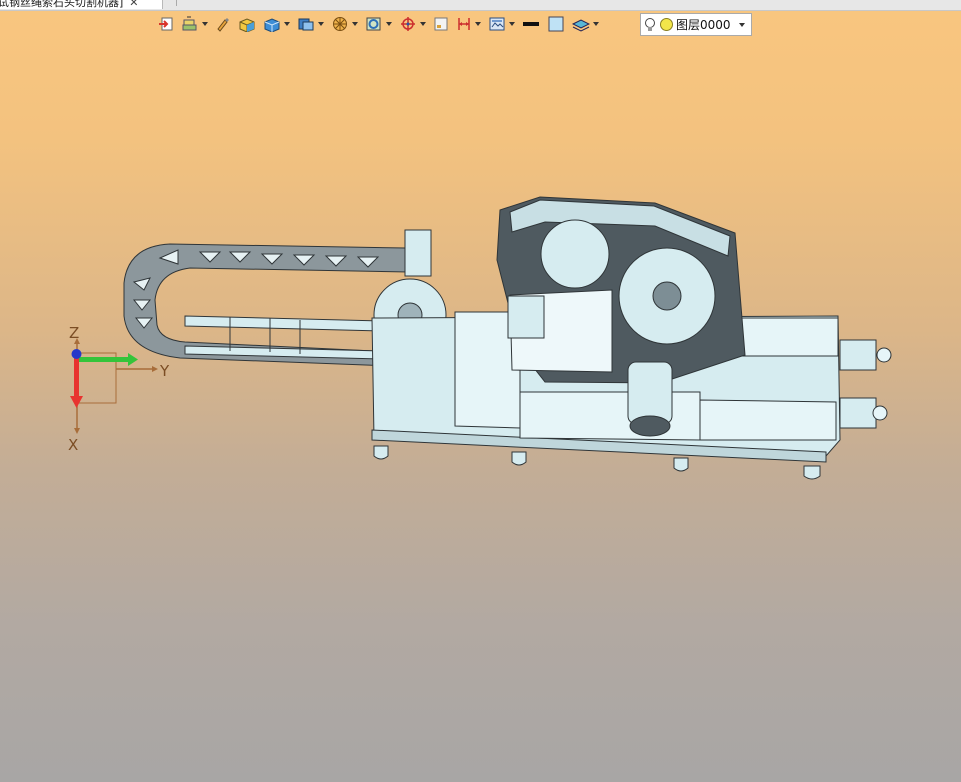 This screenshot has height=782, width=961. Describe the element at coordinates (650, 393) in the screenshot. I see `motor-body` at that location.